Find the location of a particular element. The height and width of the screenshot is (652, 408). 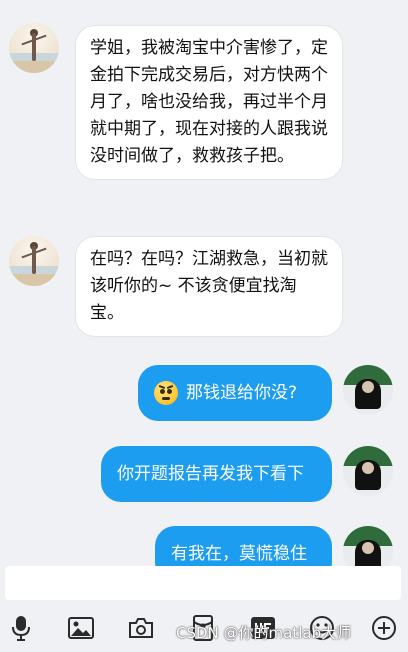

outgoing-message-bubble: 那钱退给你没? is located at coordinates (235, 393).